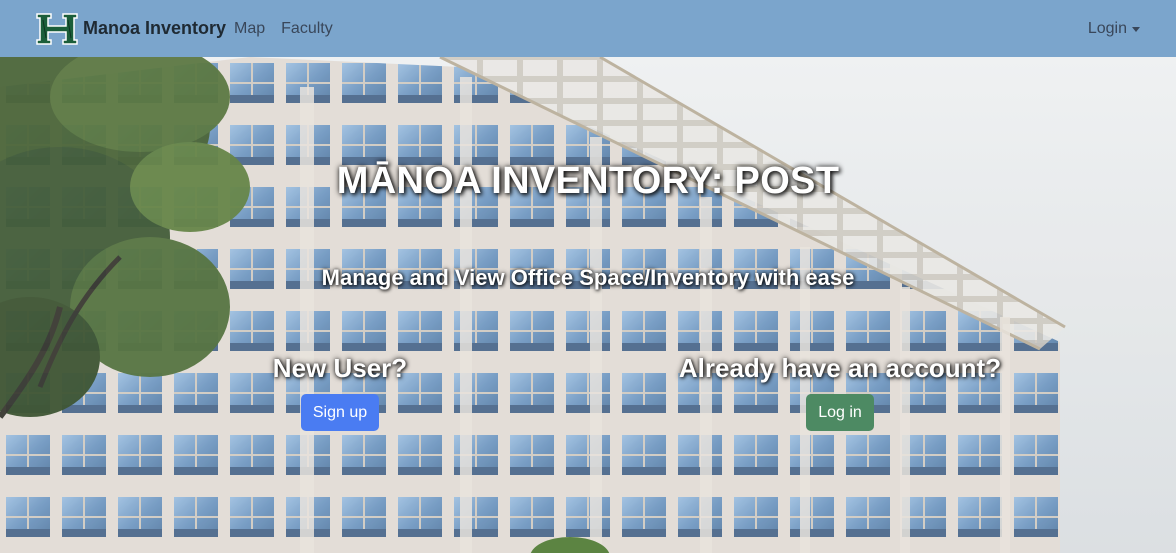  What do you see at coordinates (155, 28) in the screenshot?
I see `brand-title: Manoa Inventory` at bounding box center [155, 28].